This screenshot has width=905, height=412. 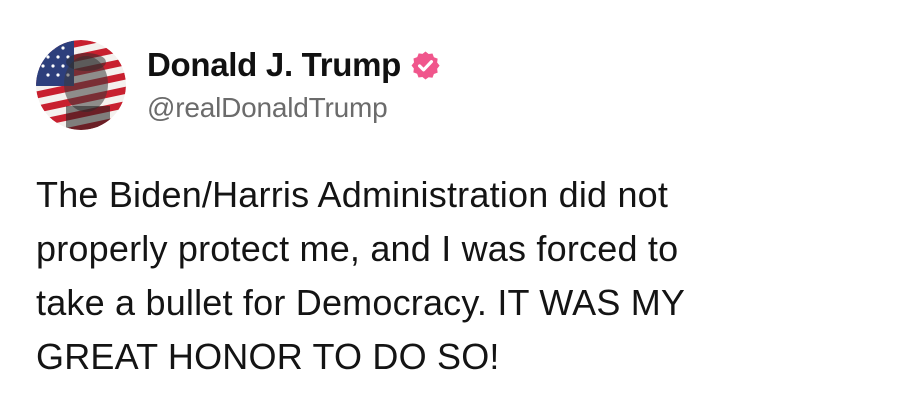 I want to click on verified-badge-icon, so click(x=425, y=65).